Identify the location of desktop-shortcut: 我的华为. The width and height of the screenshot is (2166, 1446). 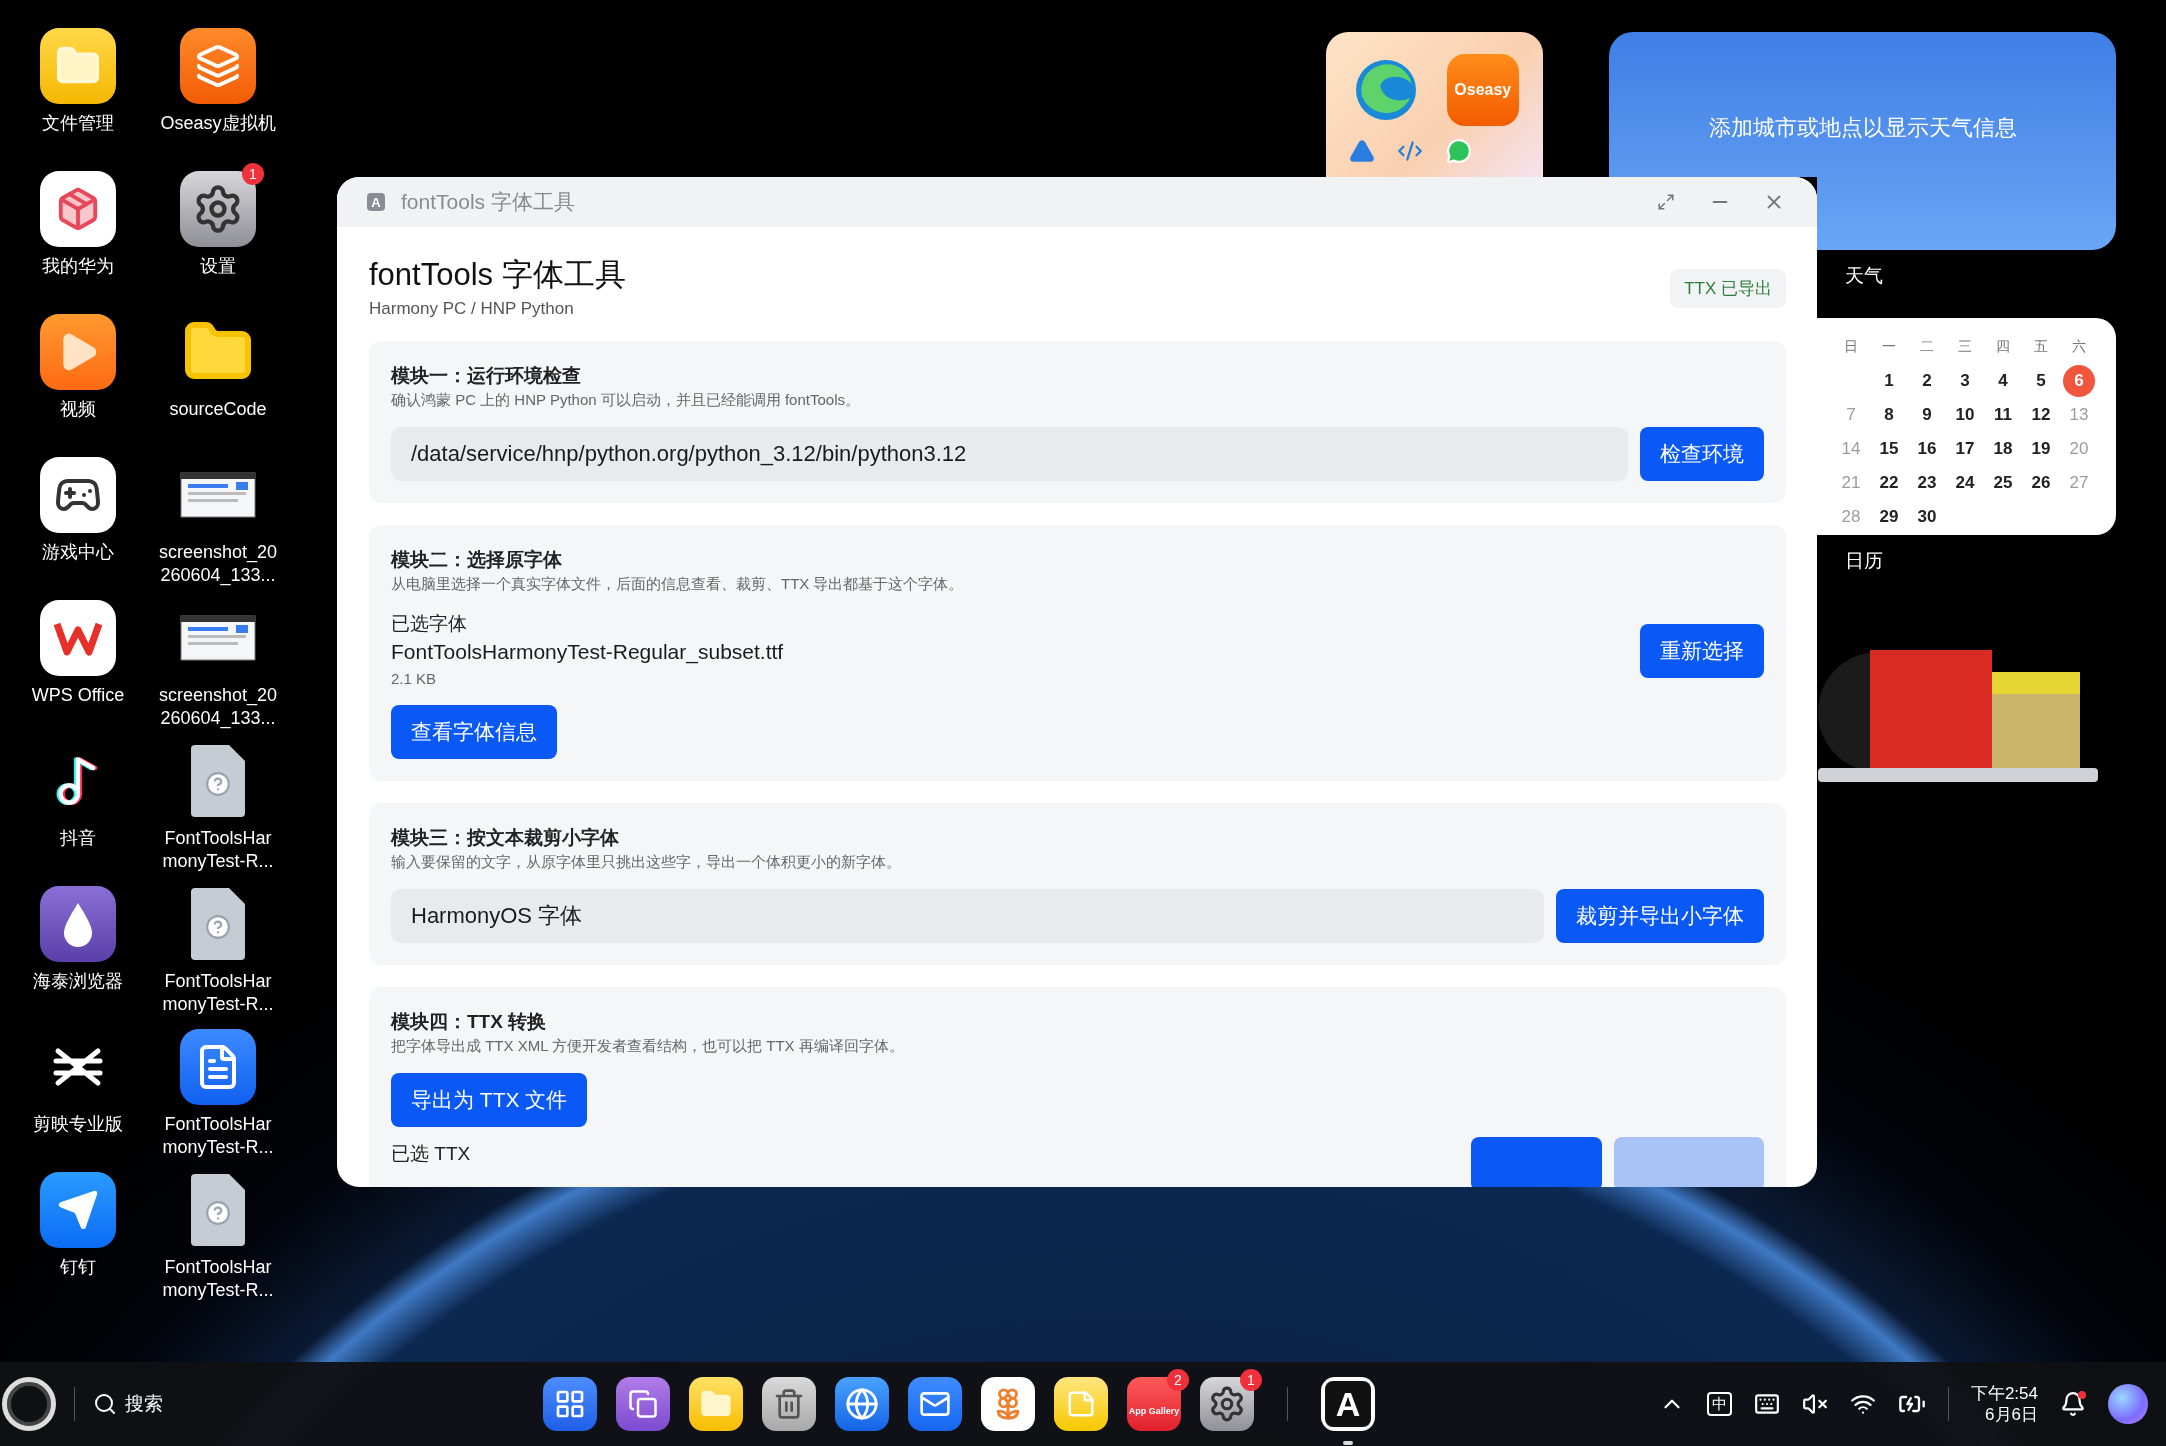
(78, 232).